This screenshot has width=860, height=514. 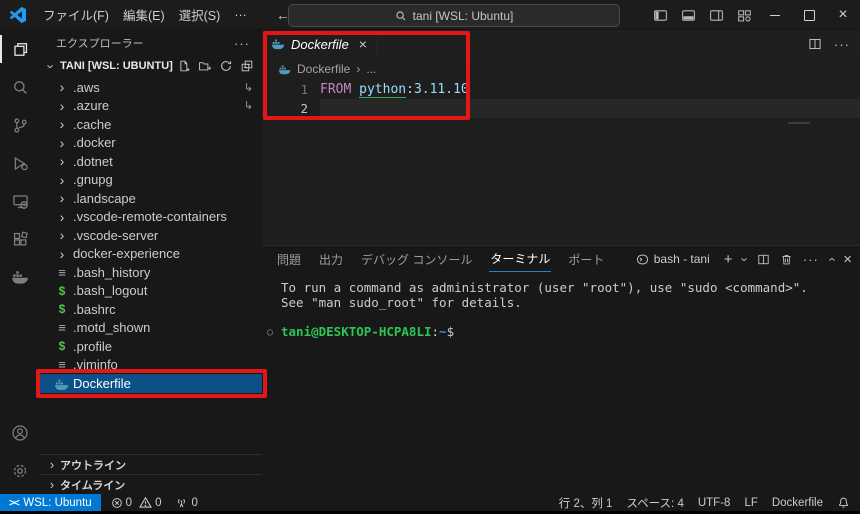 What do you see at coordinates (151, 254) in the screenshot?
I see `tree-item-docker-experience: › docker-experience` at bounding box center [151, 254].